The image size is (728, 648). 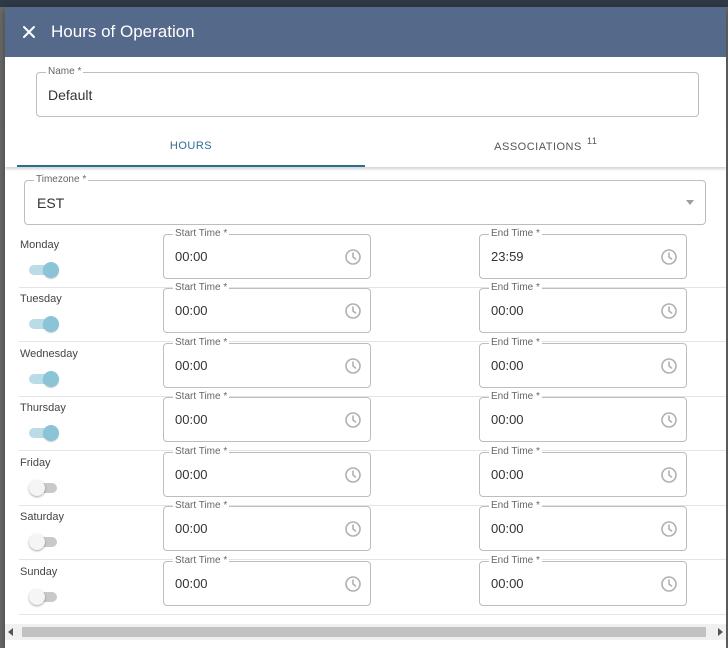 I want to click on dialog-title: Hours of Operation, so click(x=123, y=31).